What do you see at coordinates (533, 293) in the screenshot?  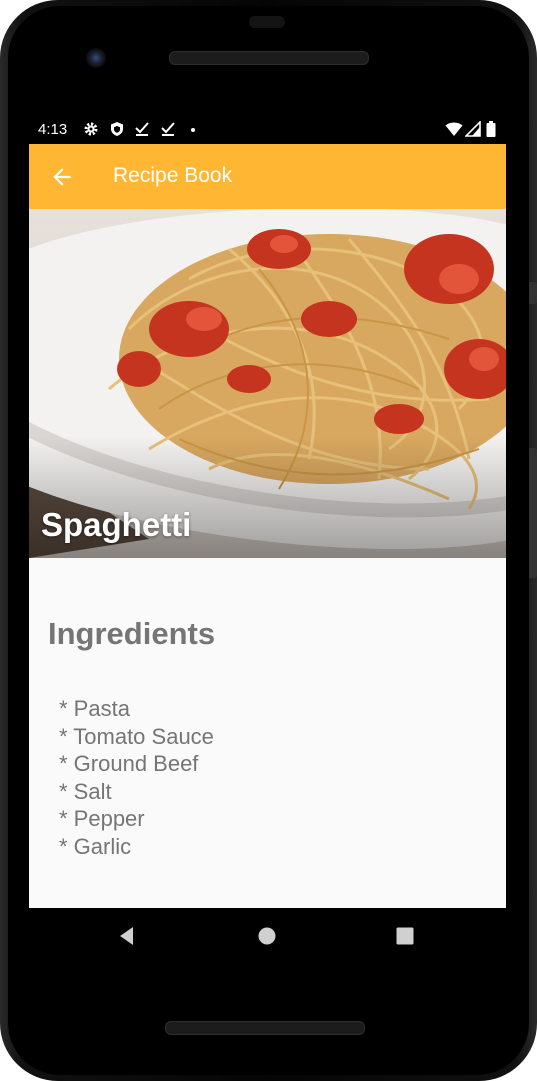 I see `side-button-top` at bounding box center [533, 293].